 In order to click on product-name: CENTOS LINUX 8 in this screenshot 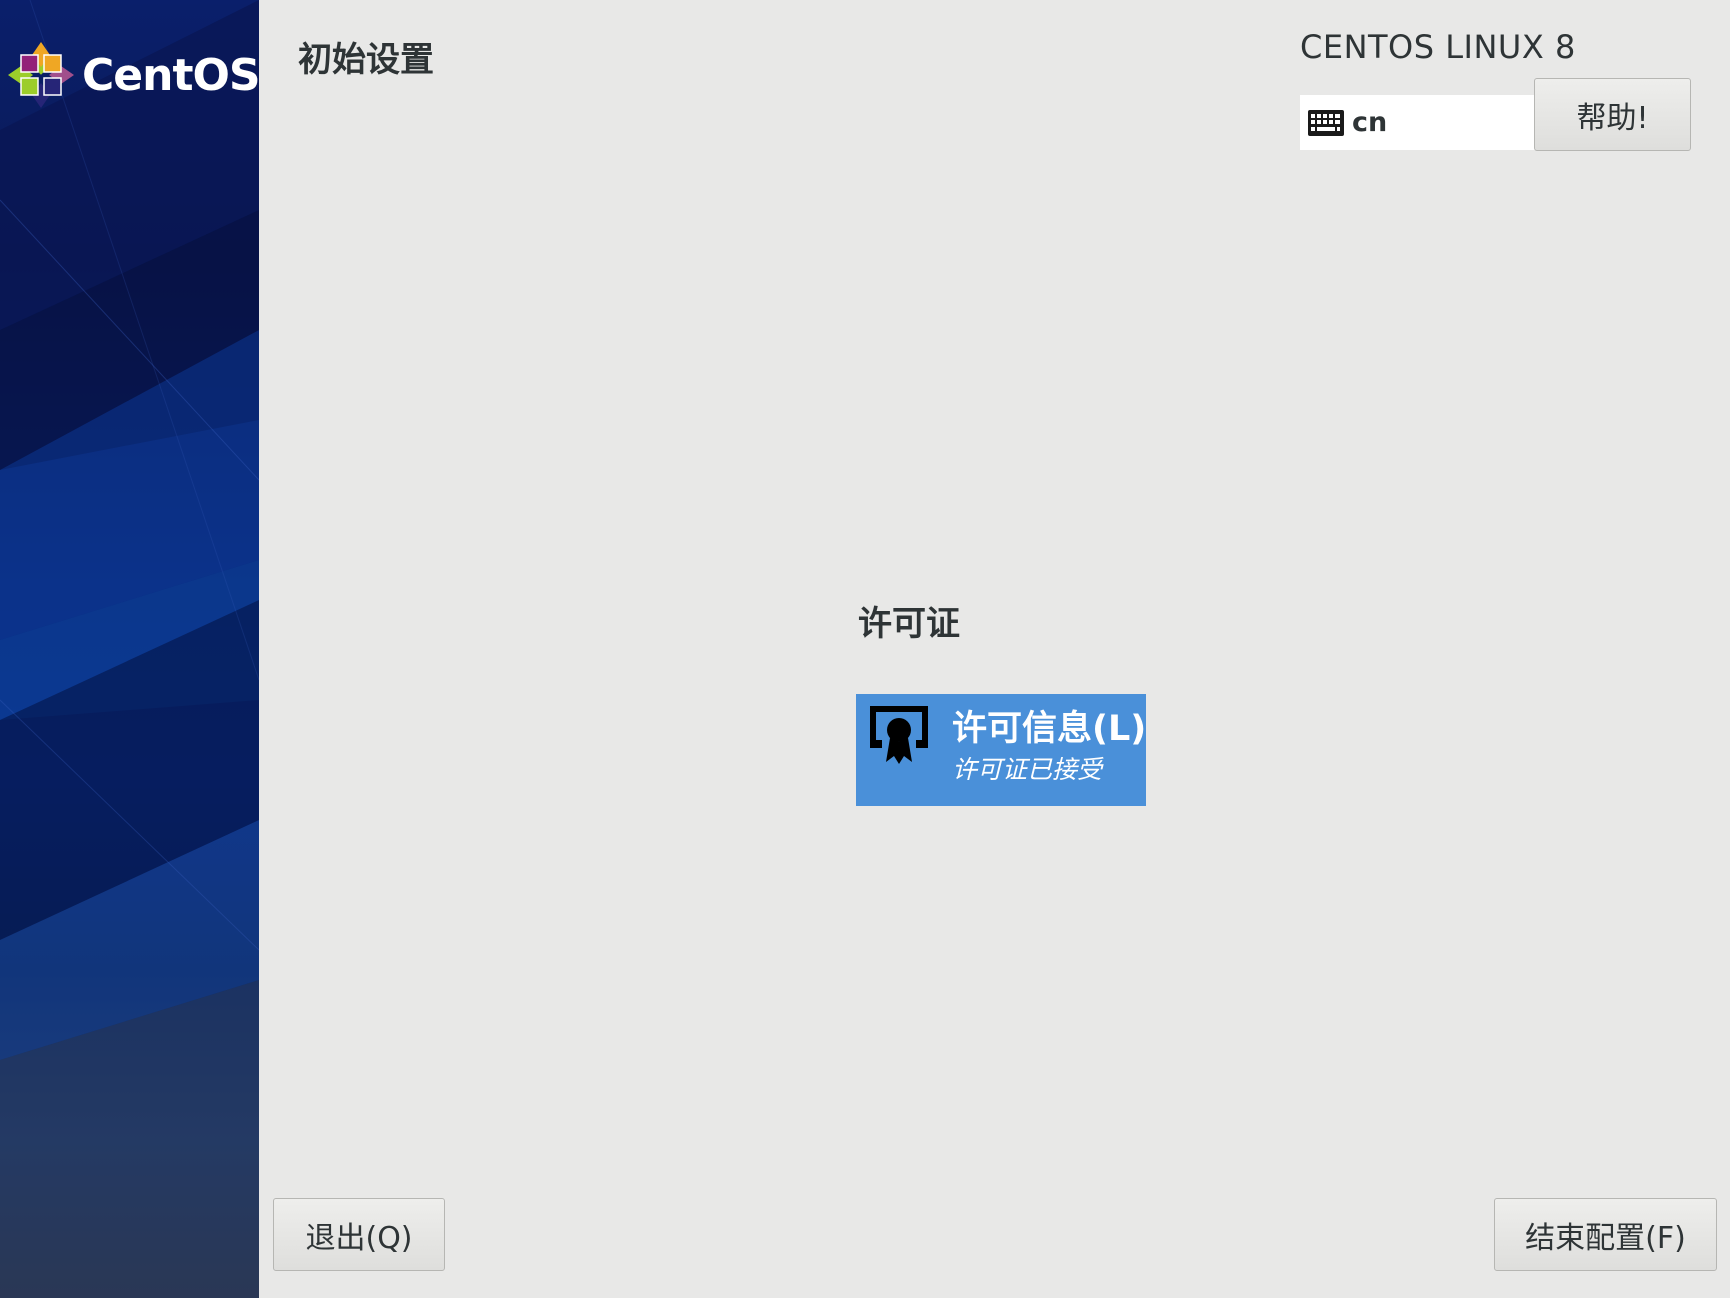, I will do `click(1438, 47)`.